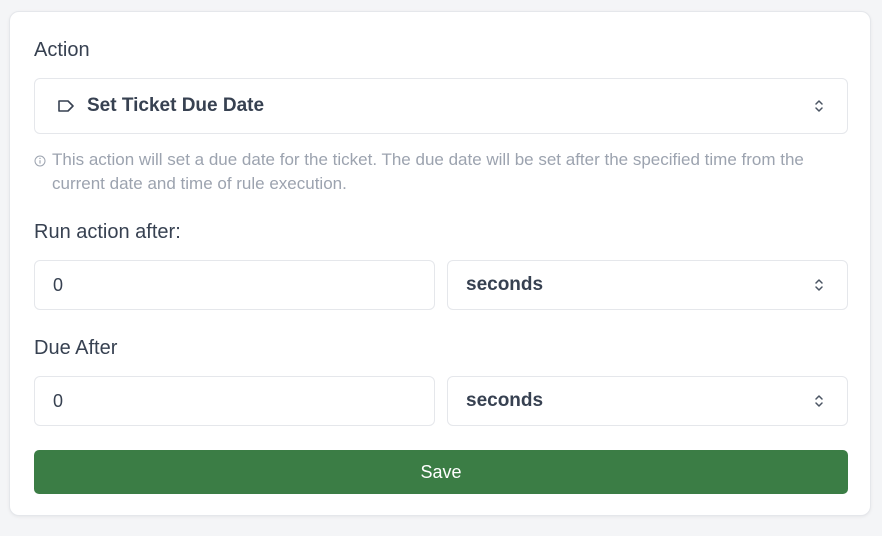 The height and width of the screenshot is (536, 882). Describe the element at coordinates (107, 232) in the screenshot. I see `run-after-label: Run action after:` at that location.